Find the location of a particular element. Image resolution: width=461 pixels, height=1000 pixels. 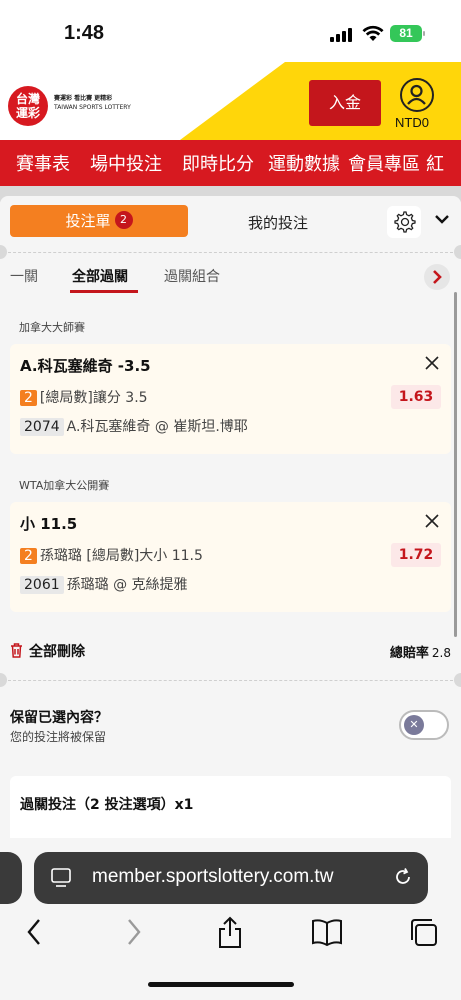

cellular-signal-icon is located at coordinates (341, 35).